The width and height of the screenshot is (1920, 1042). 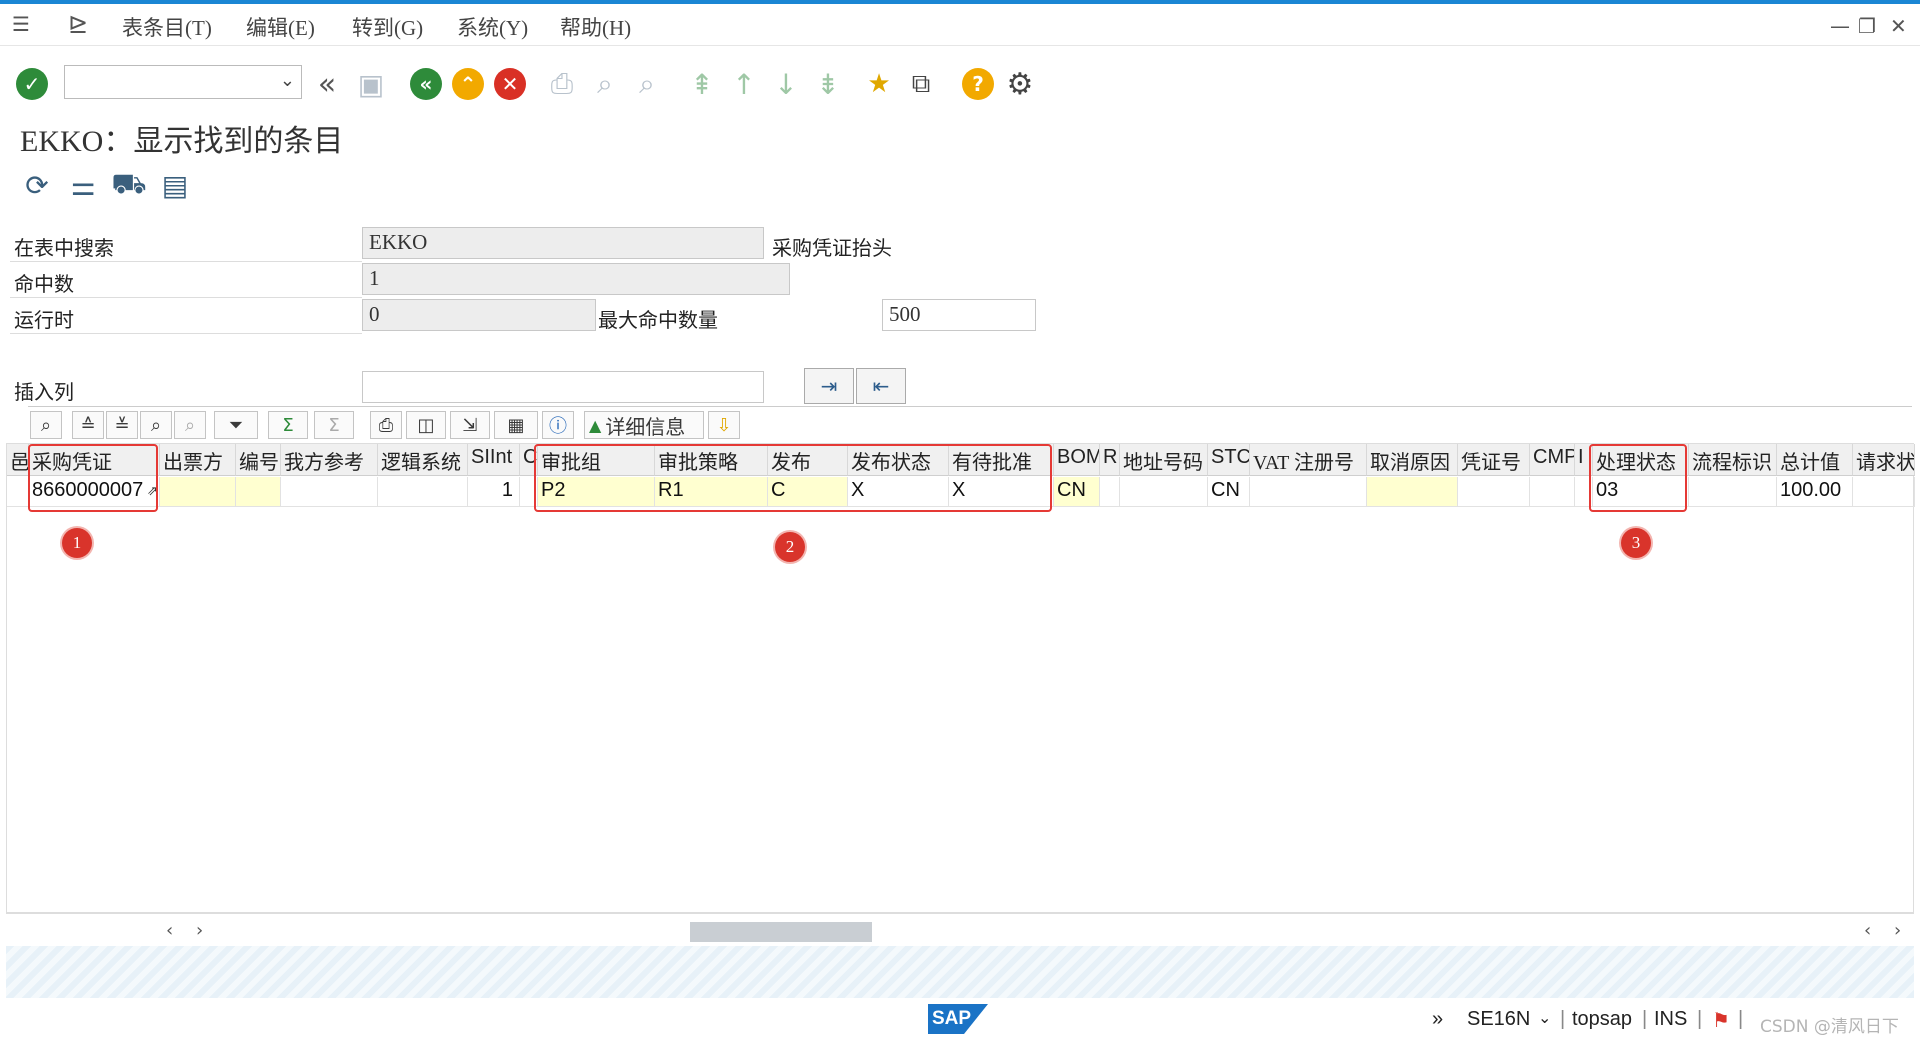 I want to click on export-icon: ⇲, so click(x=470, y=425).